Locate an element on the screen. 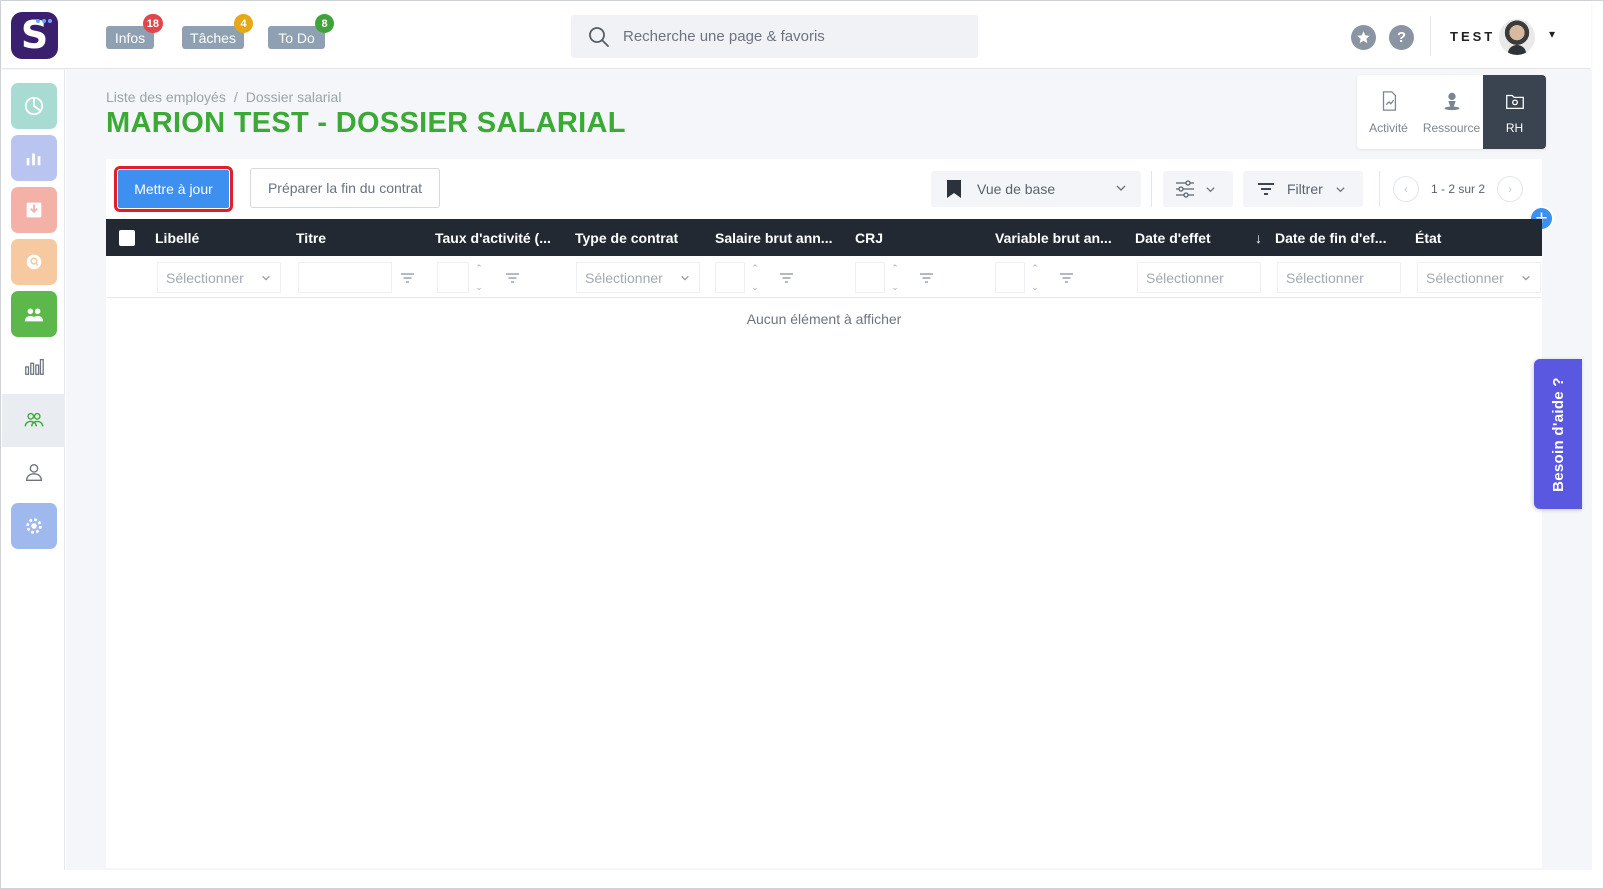  sidebar-item-reports is located at coordinates (34, 158).